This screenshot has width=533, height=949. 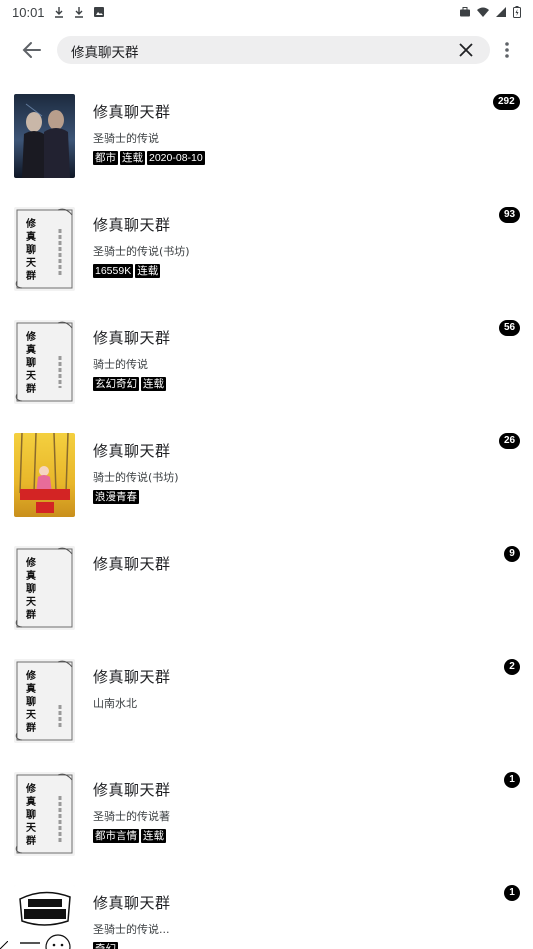 I want to click on tag: 玄幻奇幻, so click(x=116, y=384).